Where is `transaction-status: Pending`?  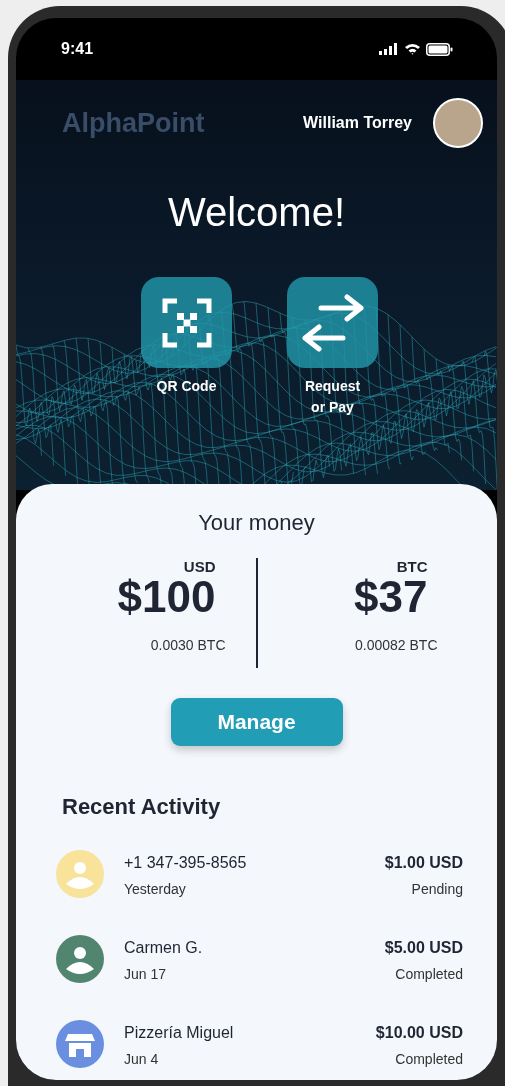
transaction-status: Pending is located at coordinates (437, 889).